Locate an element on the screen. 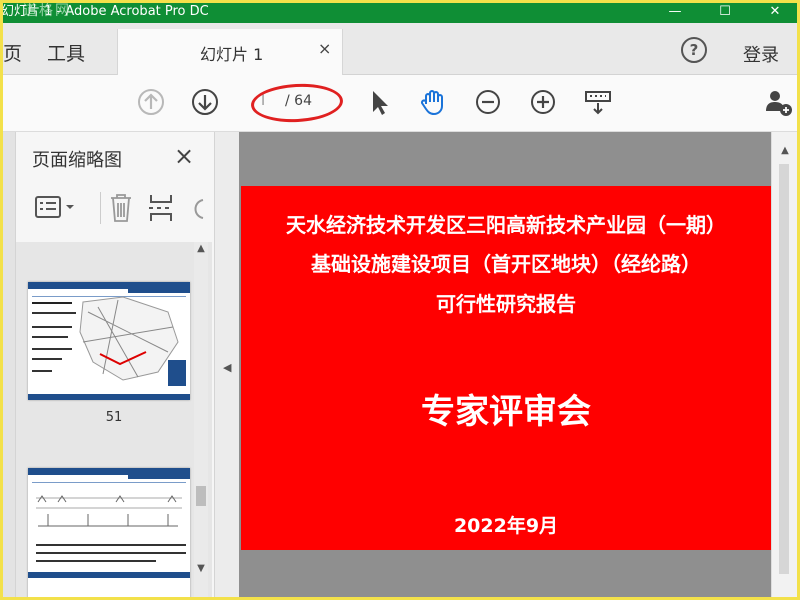 This screenshot has width=800, height=600. hand-tool-icon is located at coordinates (433, 102).